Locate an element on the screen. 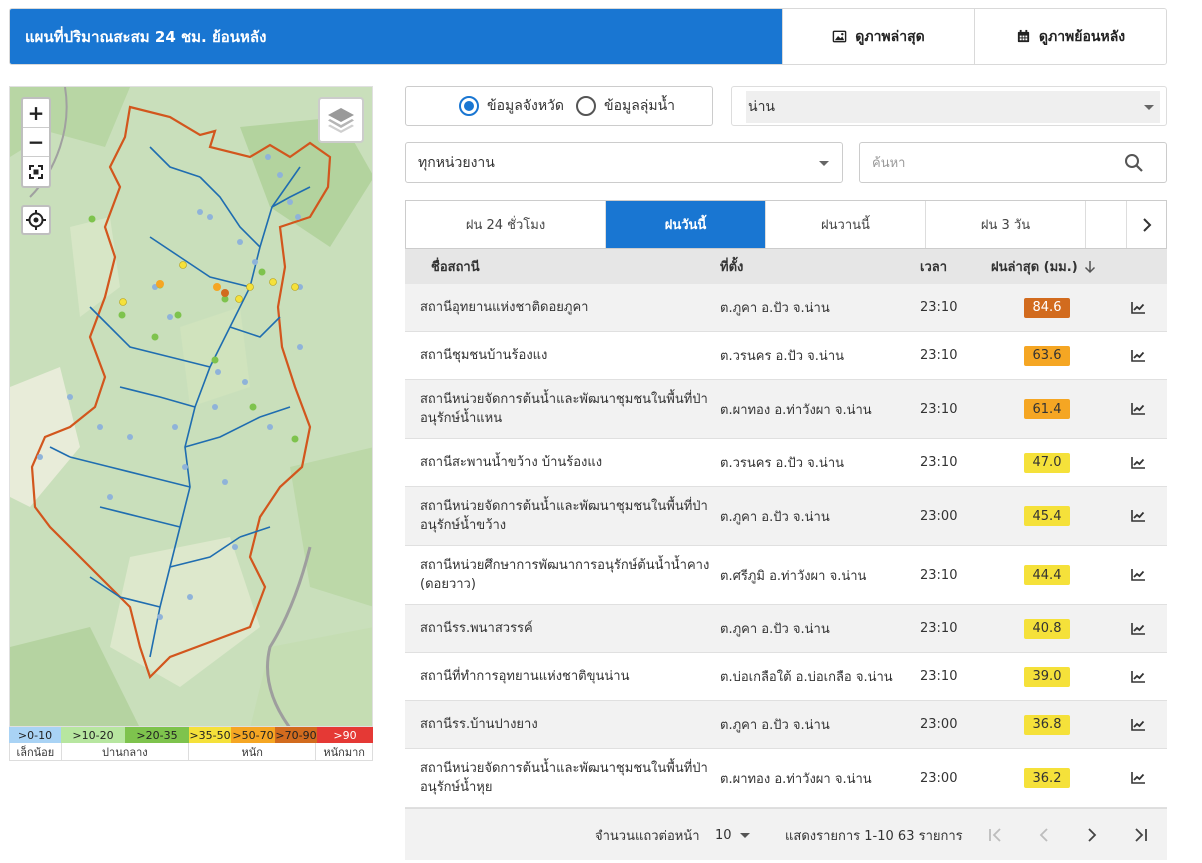  tab-yesterday: ฝนวานนี้ is located at coordinates (846, 224).